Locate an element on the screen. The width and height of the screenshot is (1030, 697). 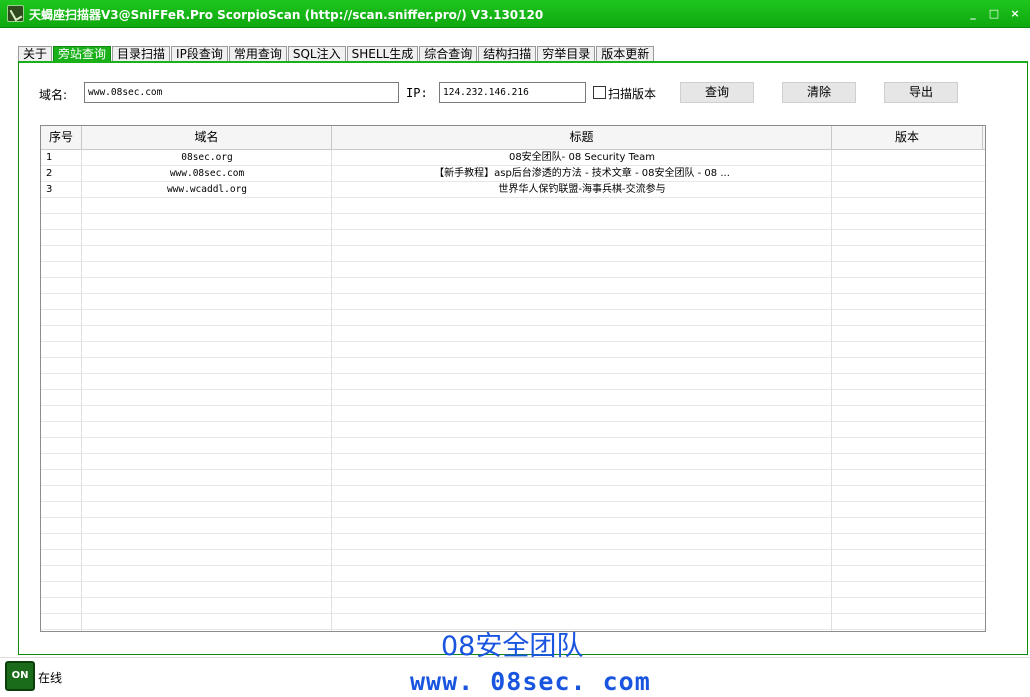
scan-version-checkbox is located at coordinates (599, 92).